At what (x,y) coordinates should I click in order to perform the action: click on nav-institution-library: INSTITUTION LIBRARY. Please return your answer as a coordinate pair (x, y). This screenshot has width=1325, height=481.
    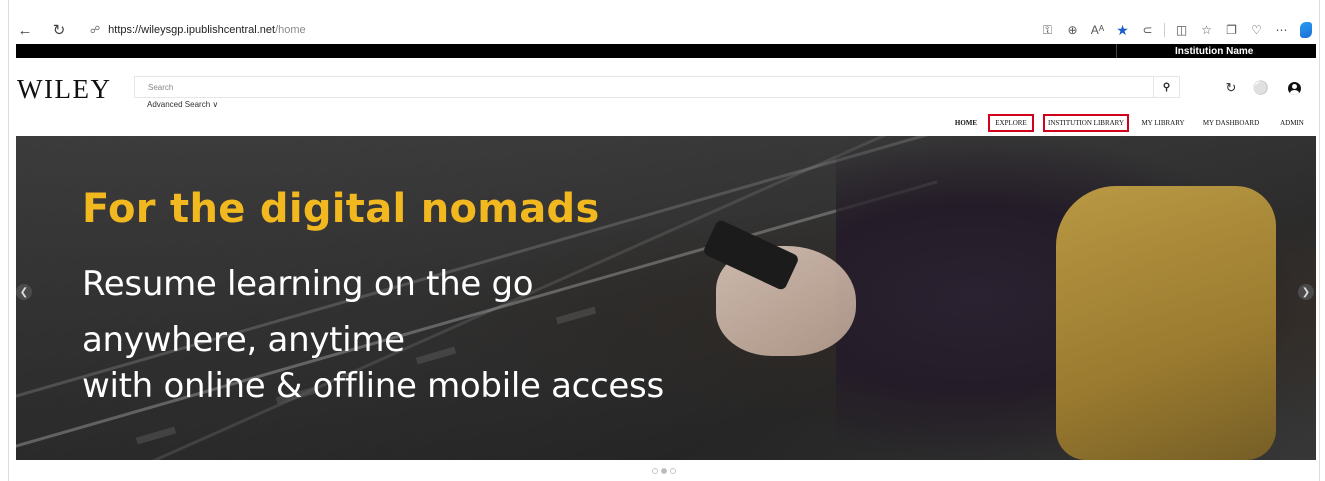
    Looking at the image, I should click on (1086, 123).